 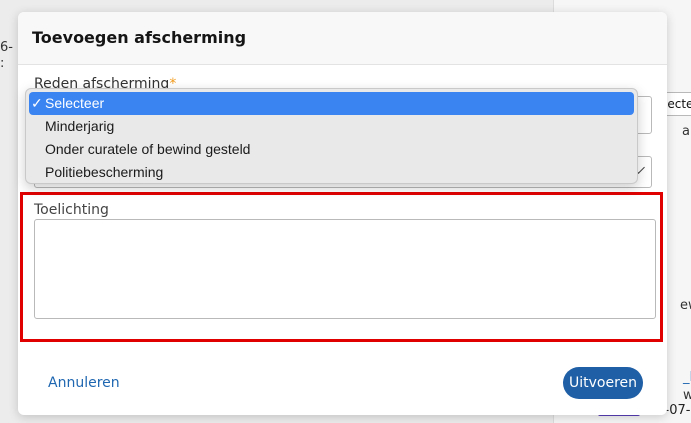 What do you see at coordinates (342, 38) in the screenshot?
I see `modal-header: Toevoegen afscherming` at bounding box center [342, 38].